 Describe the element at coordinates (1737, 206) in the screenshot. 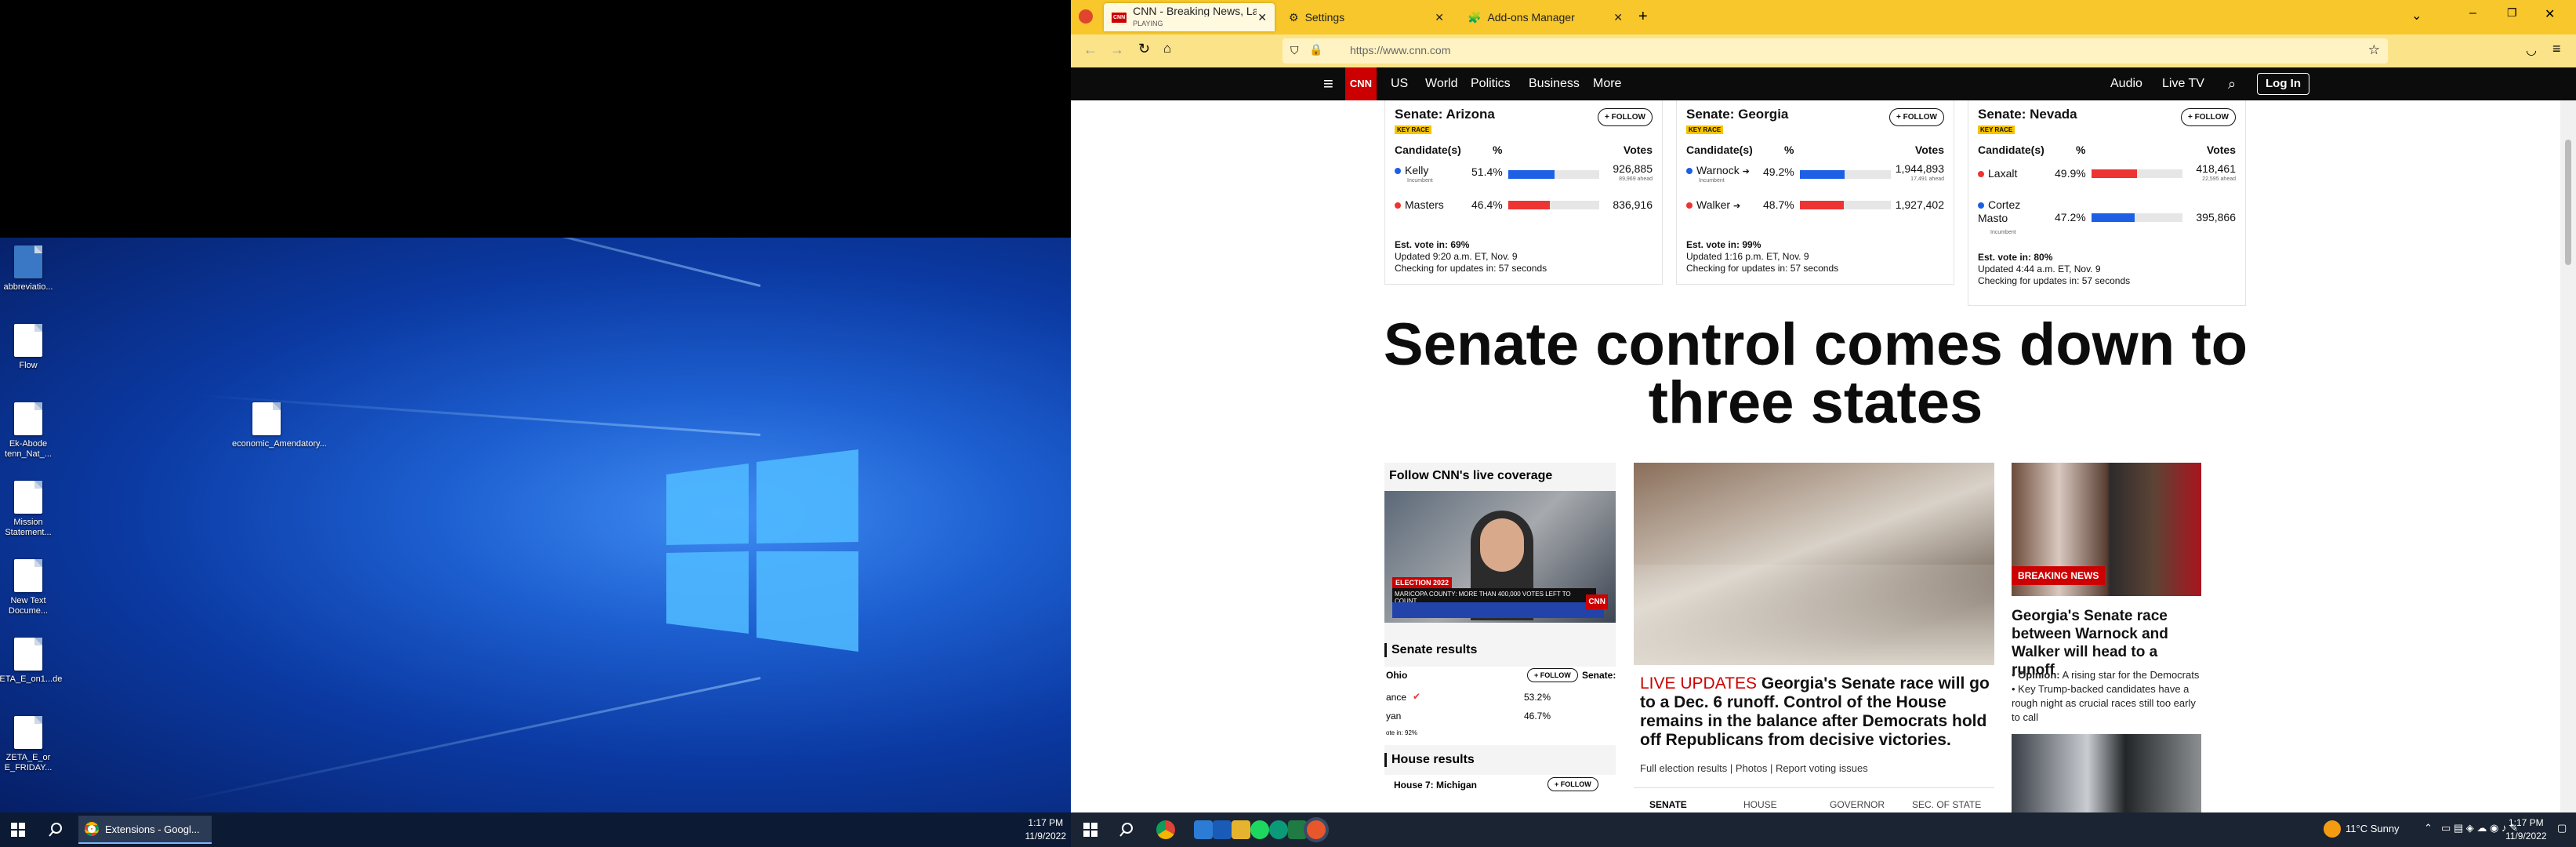

I see `info-icon: ➔` at that location.